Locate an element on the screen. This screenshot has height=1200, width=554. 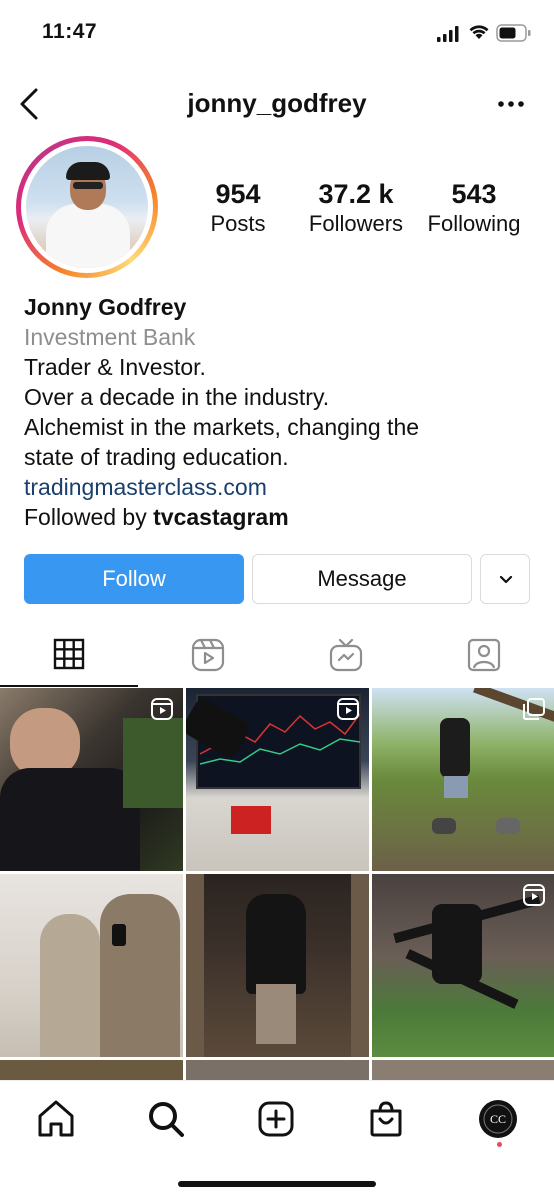
home-indicator is located at coordinates (277, 1184).